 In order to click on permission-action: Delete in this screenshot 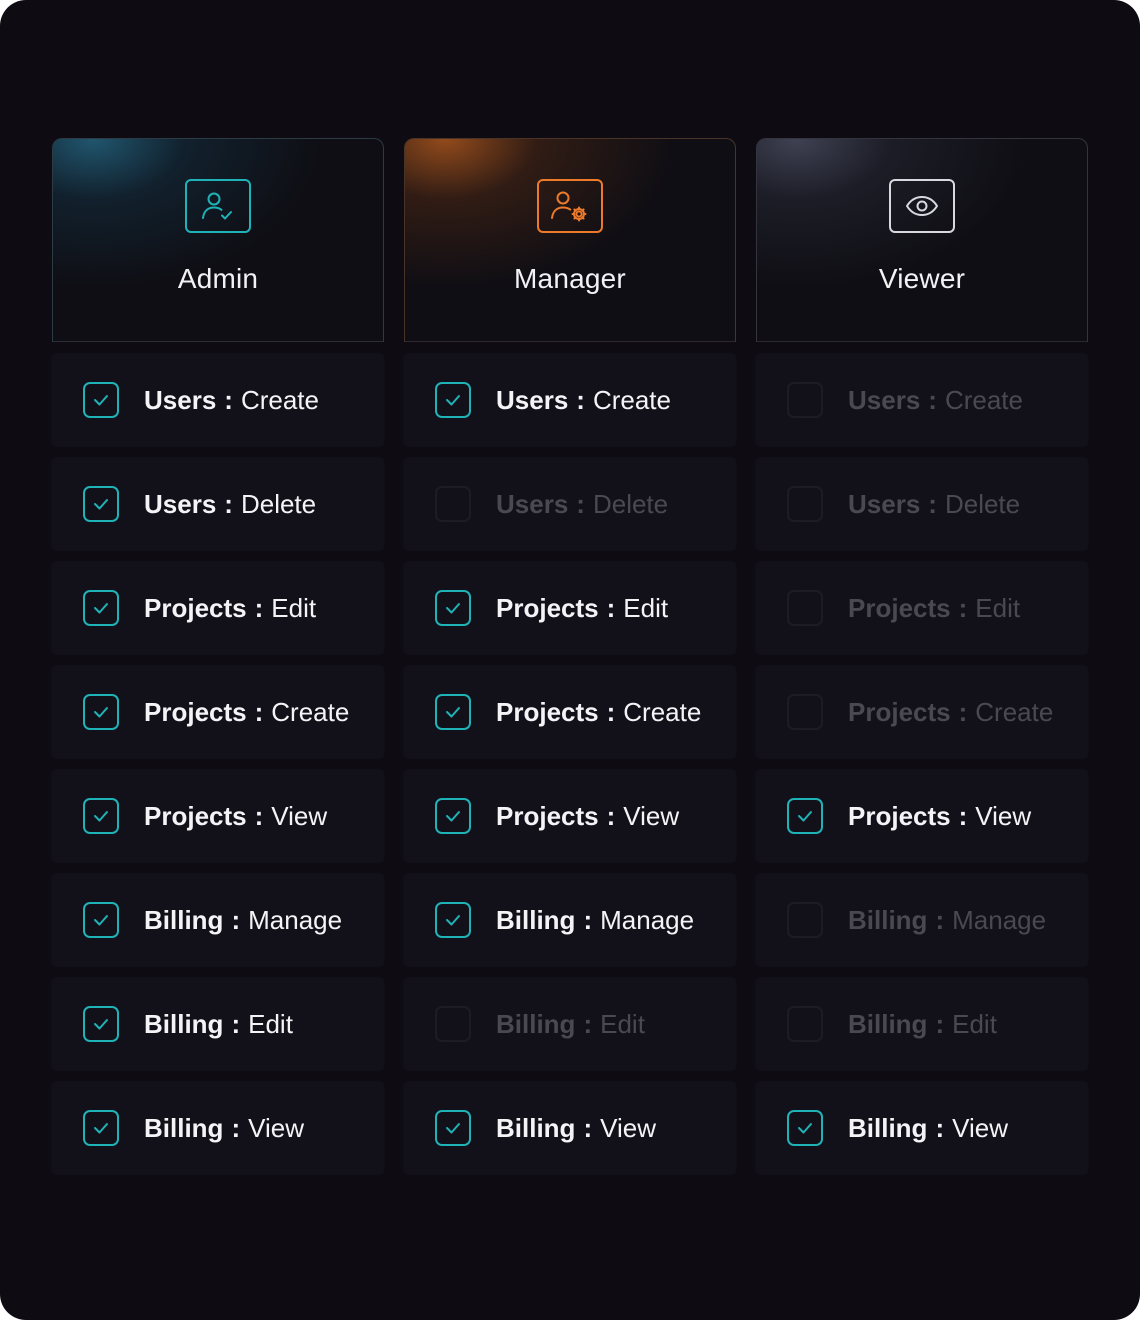, I will do `click(982, 504)`.